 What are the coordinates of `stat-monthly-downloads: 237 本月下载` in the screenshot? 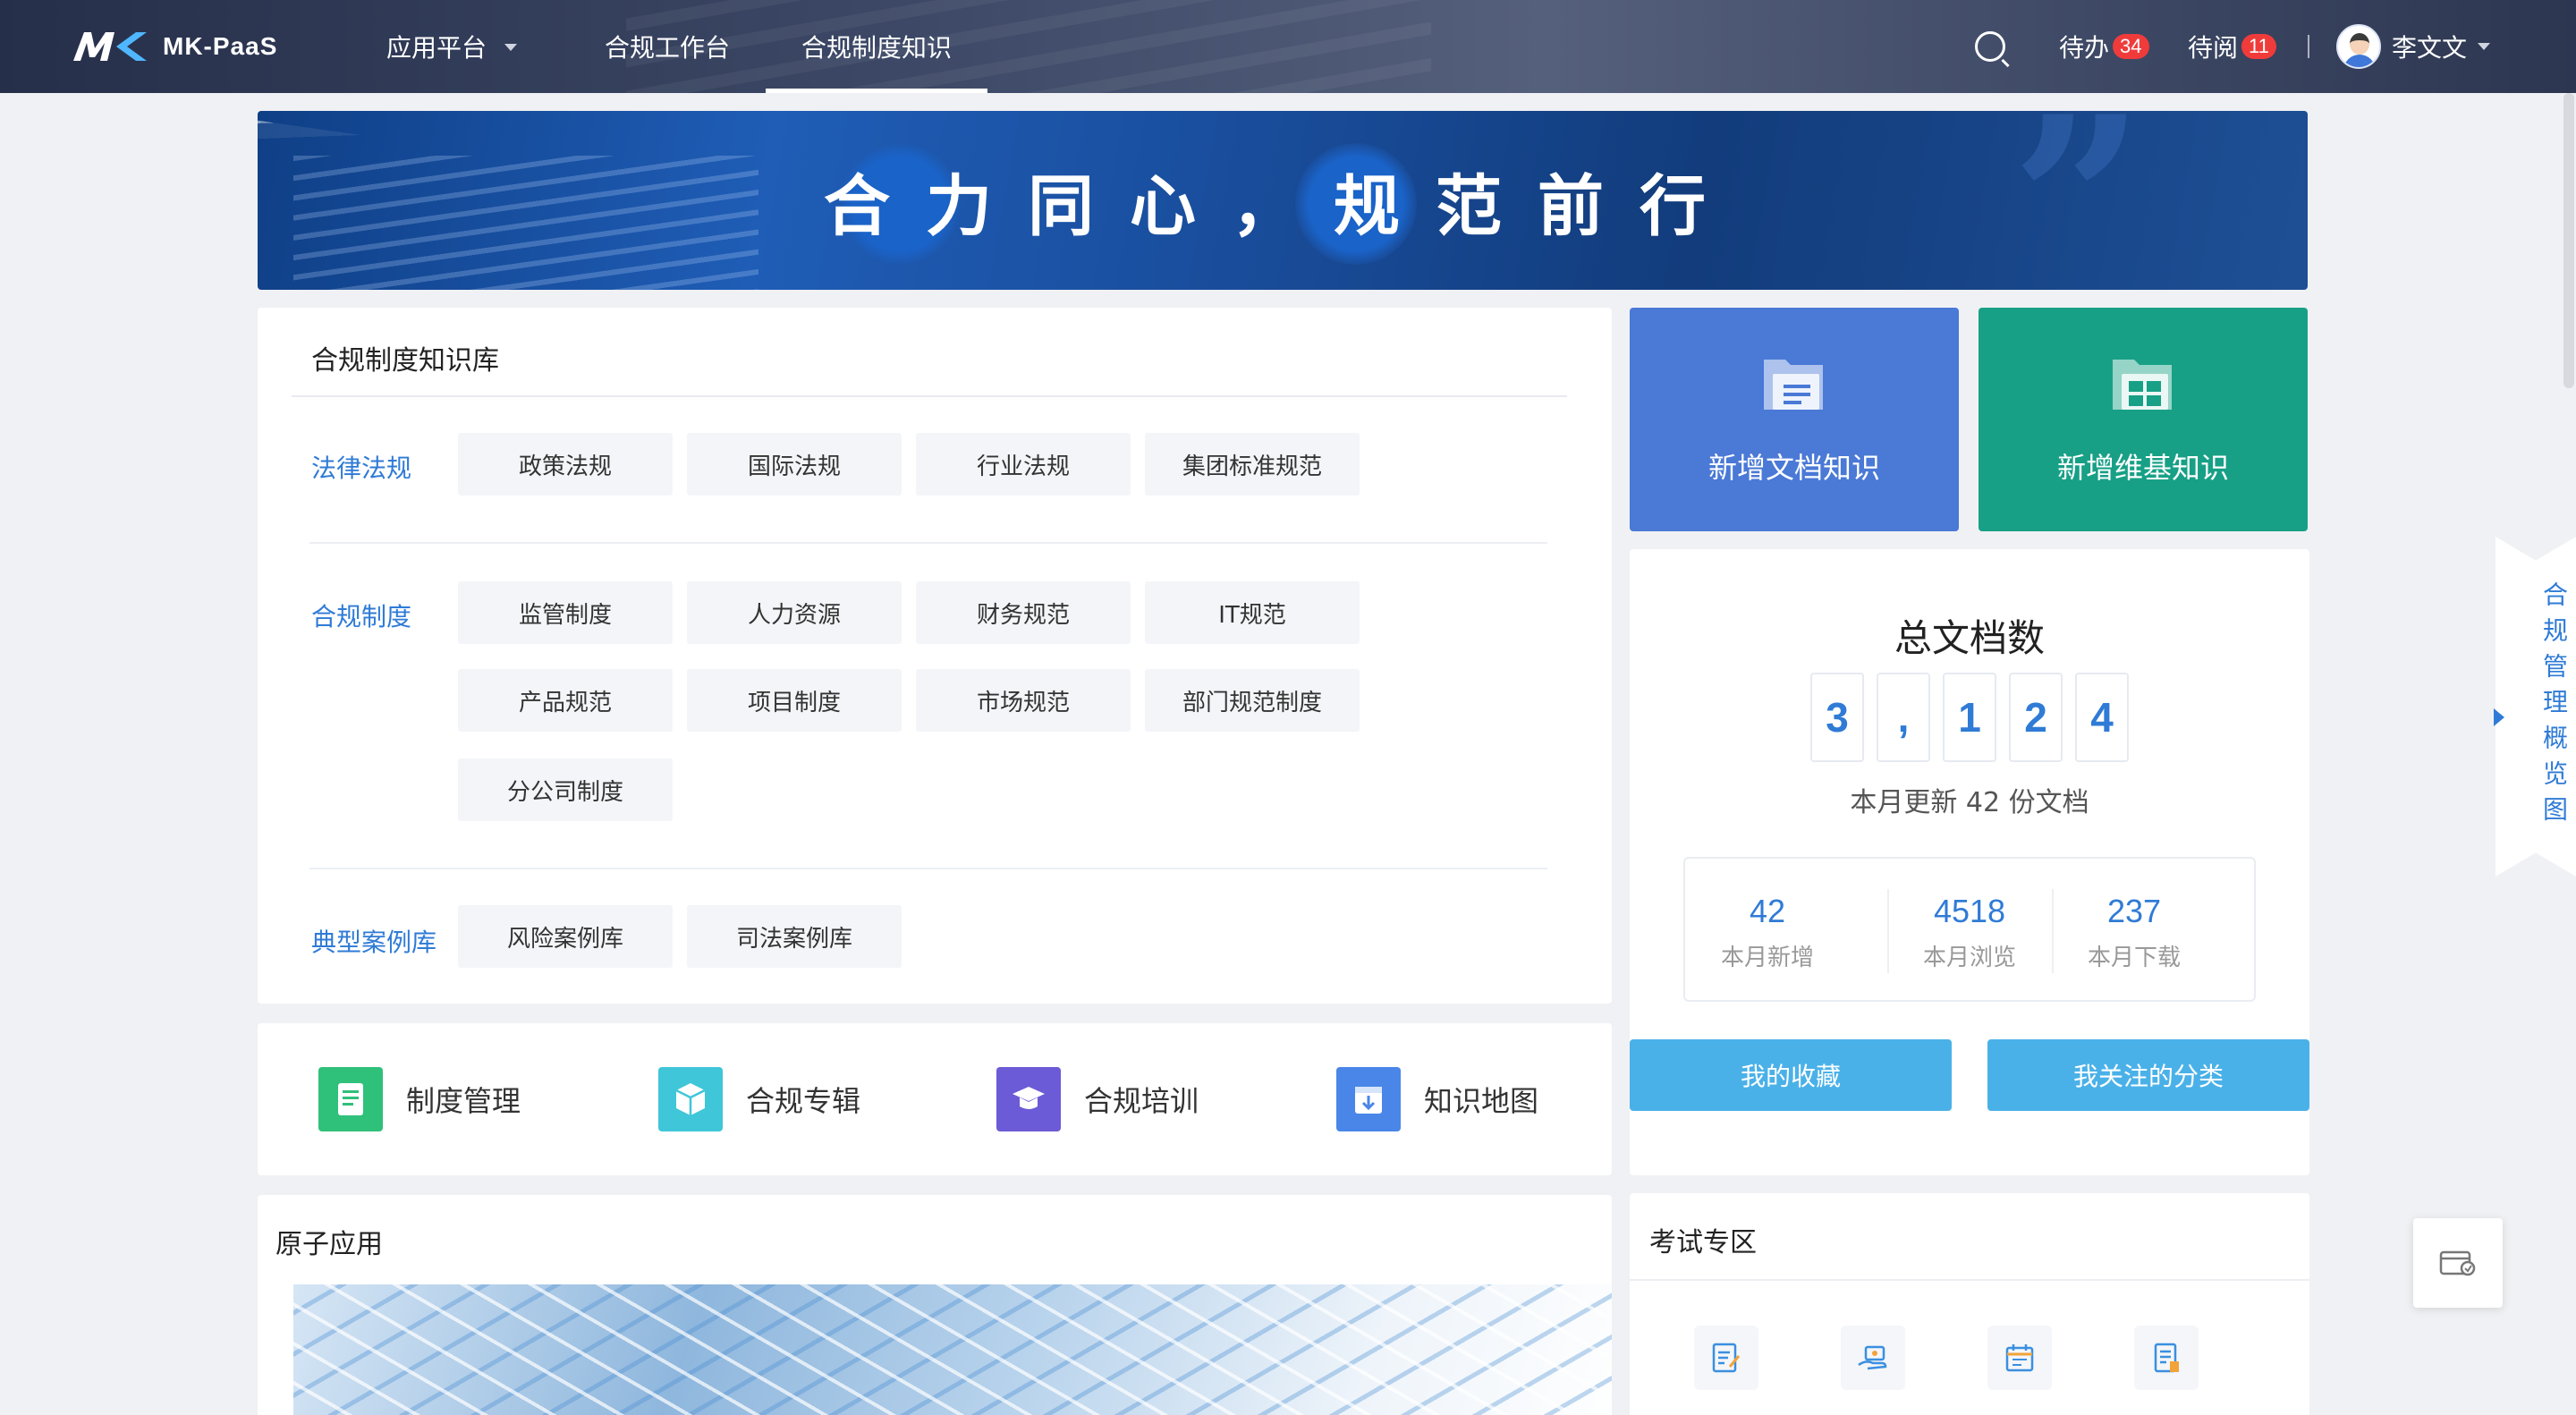 It's located at (2134, 932).